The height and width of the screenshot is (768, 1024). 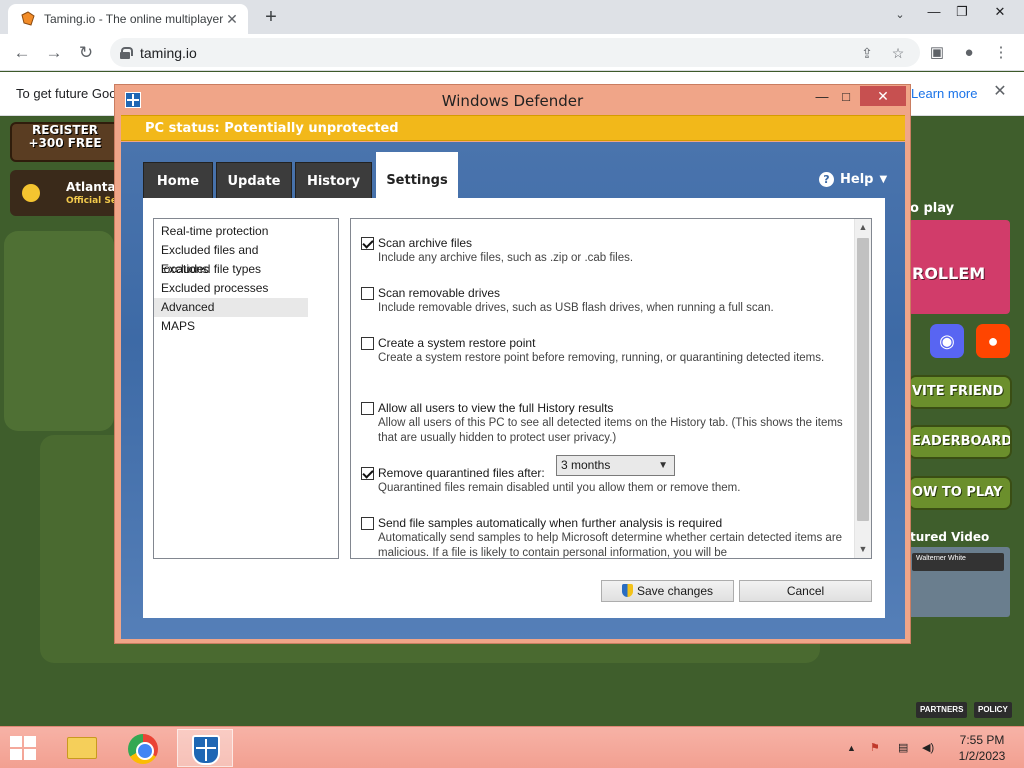 What do you see at coordinates (367, 523) in the screenshot?
I see `send-samples-checkbox` at bounding box center [367, 523].